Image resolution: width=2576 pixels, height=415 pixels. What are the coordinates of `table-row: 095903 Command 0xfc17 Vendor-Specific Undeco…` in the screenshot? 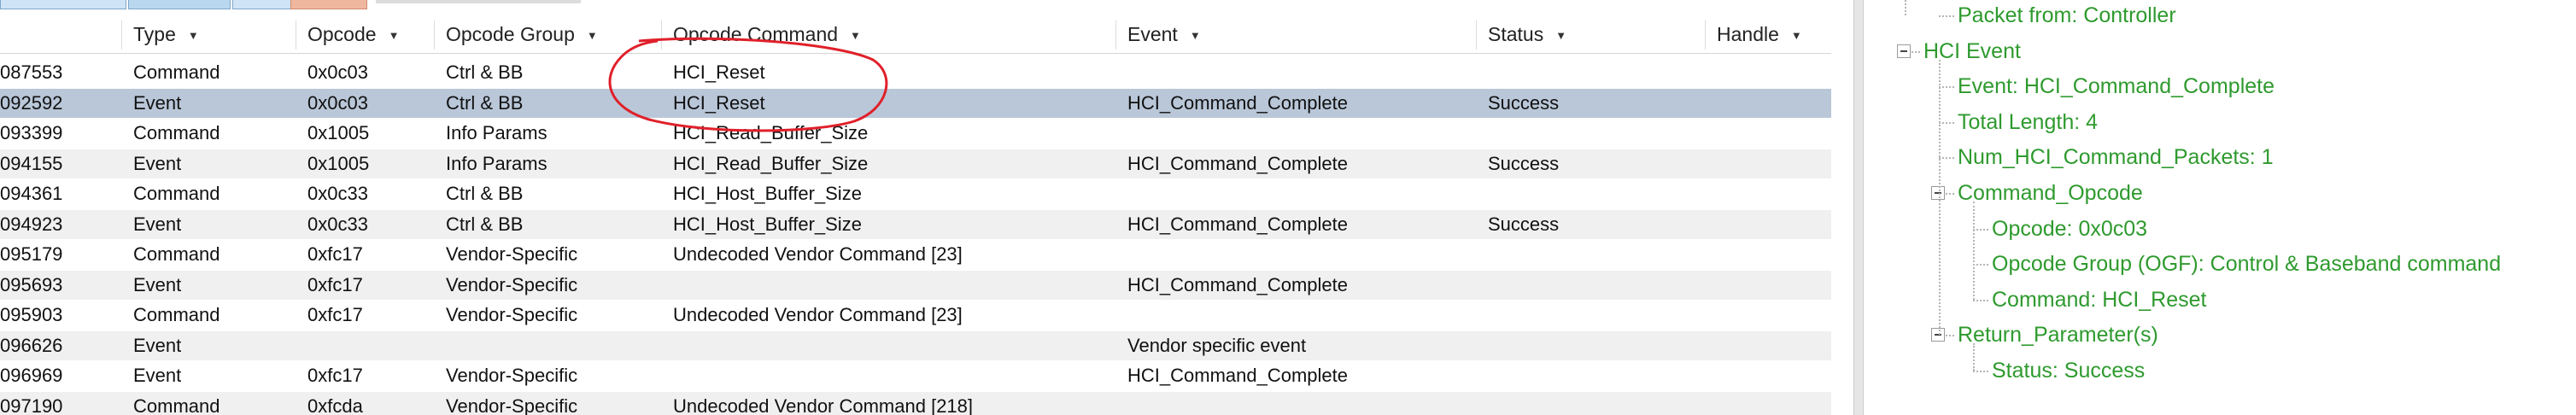 It's located at (915, 315).